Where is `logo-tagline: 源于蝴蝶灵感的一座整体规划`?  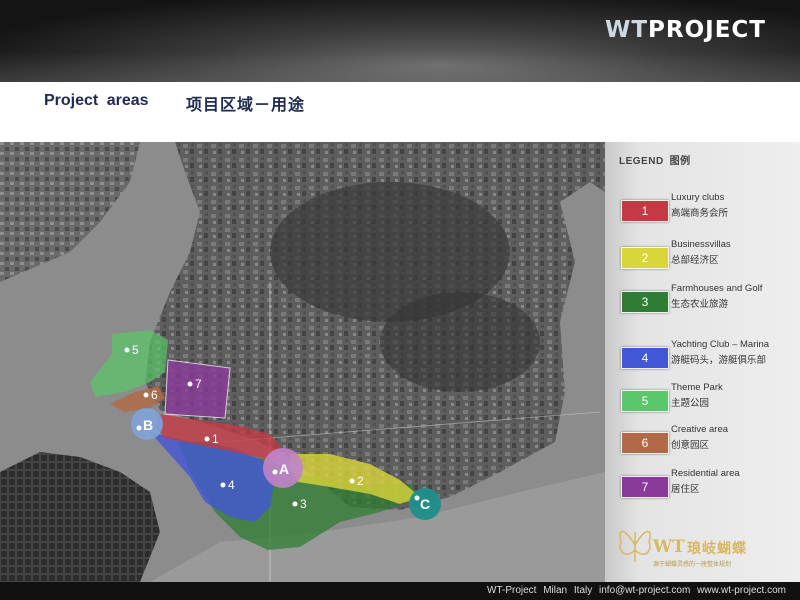
logo-tagline: 源于蝴蝶灵感的一座整体规划 is located at coordinates (692, 564).